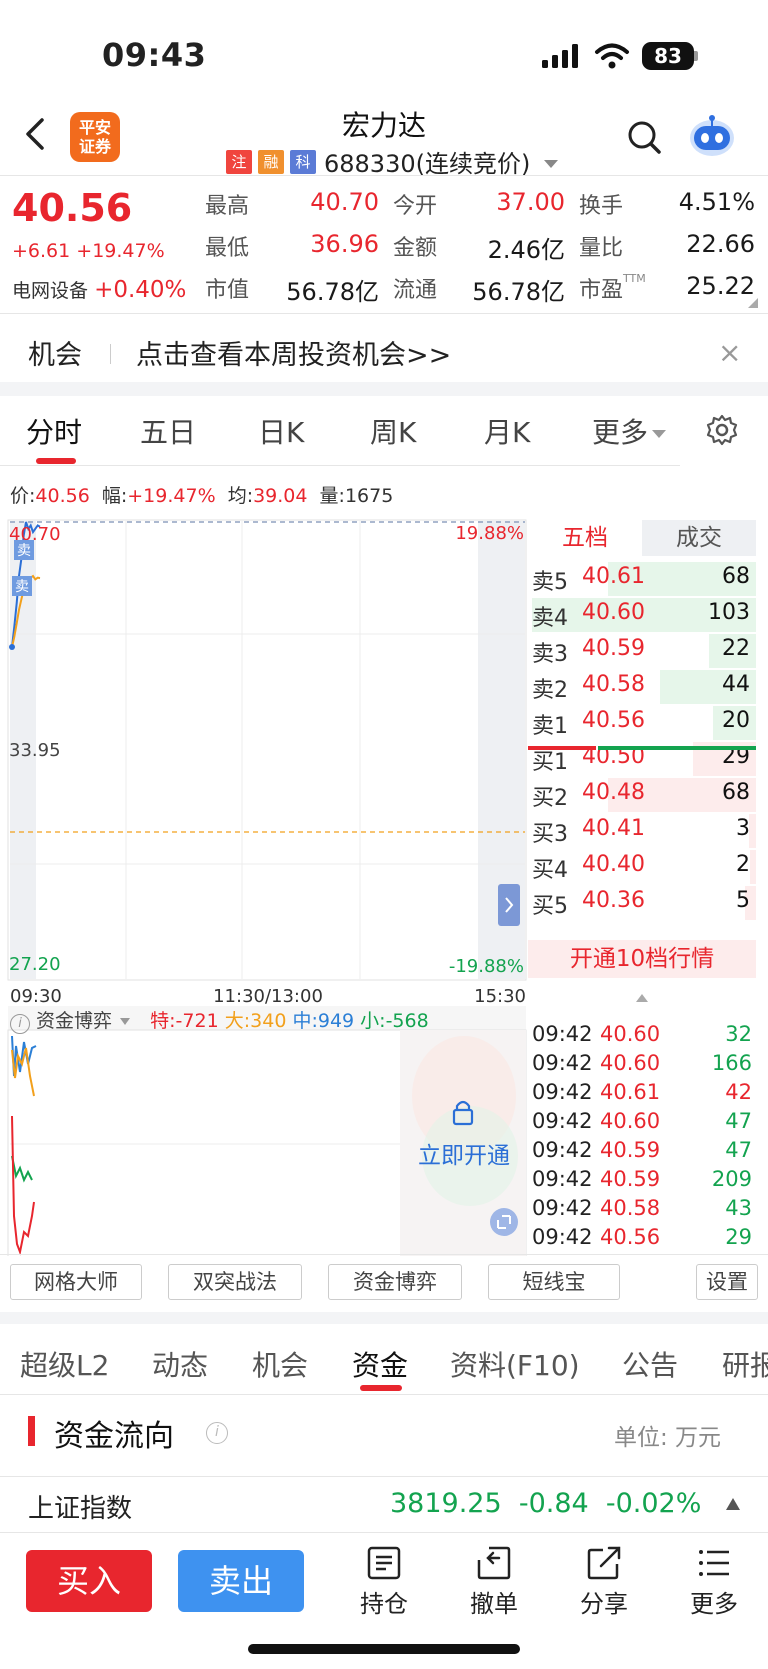 Image resolution: width=768 pixels, height=1669 pixels. I want to click on sell-button: 卖出, so click(241, 1581).